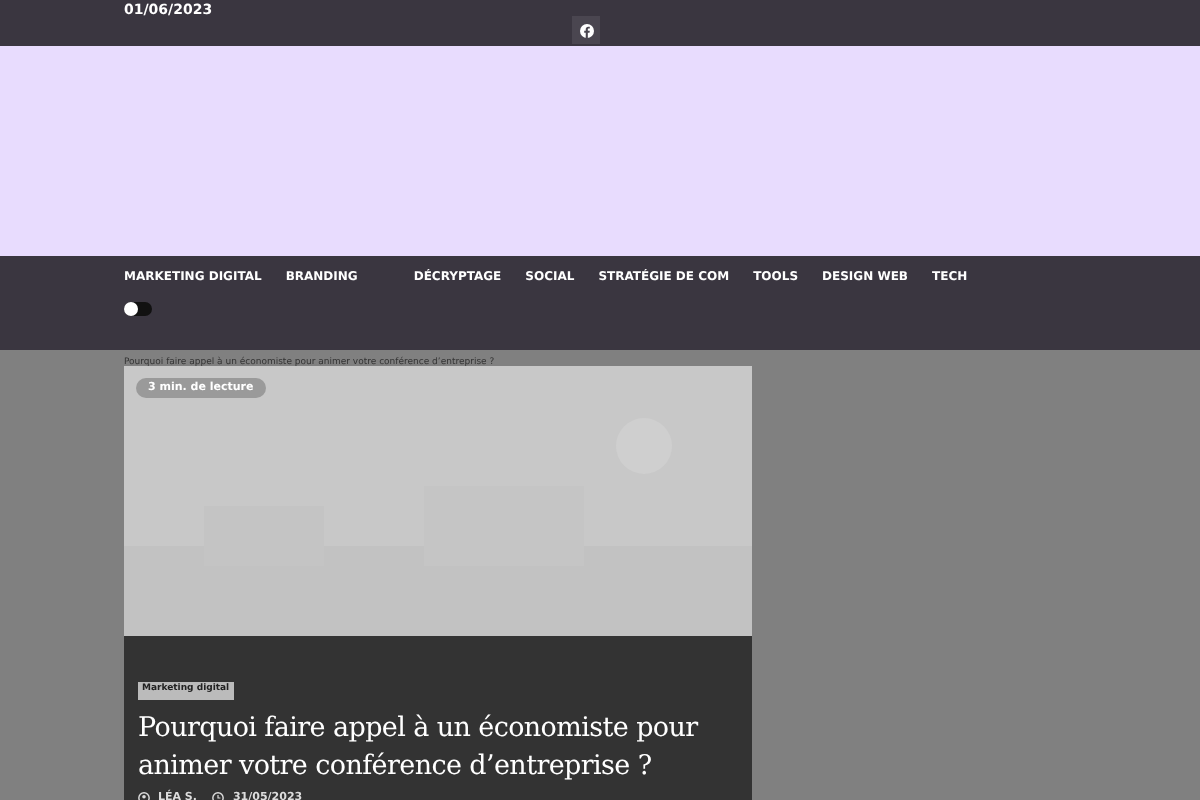 The width and height of the screenshot is (1200, 800). Describe the element at coordinates (586, 30) in the screenshot. I see `facebook-icon` at that location.